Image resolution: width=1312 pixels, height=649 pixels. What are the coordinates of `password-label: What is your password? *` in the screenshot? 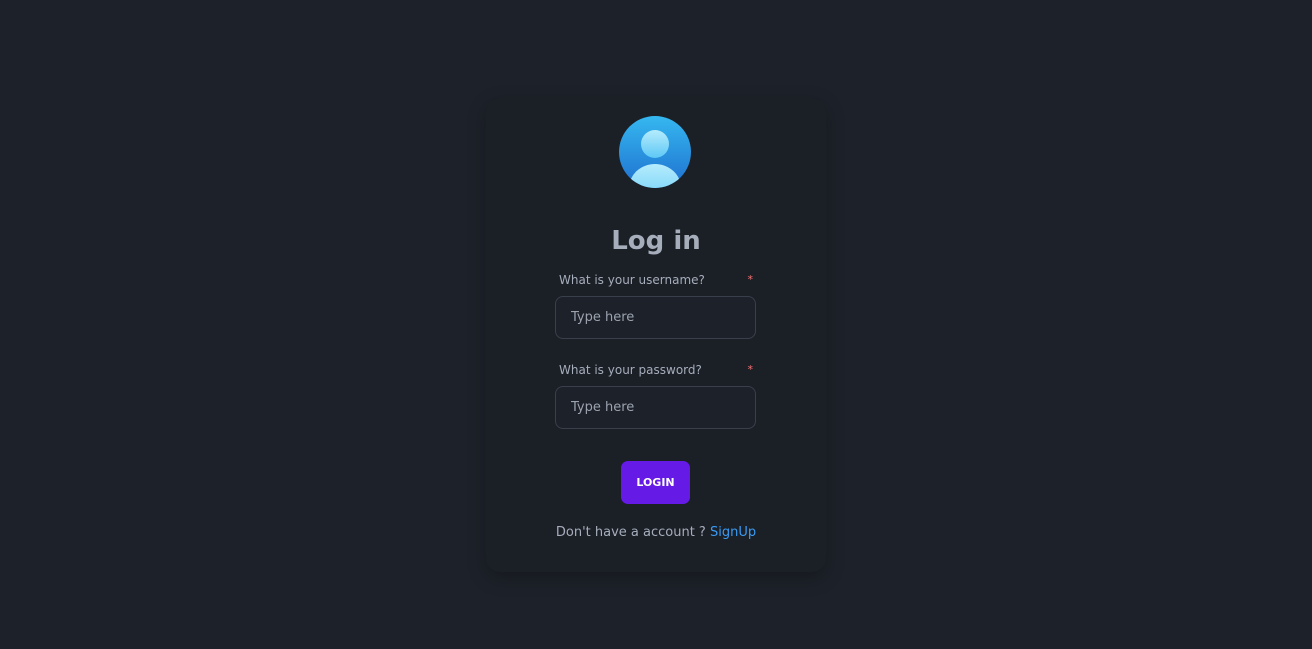 It's located at (656, 370).